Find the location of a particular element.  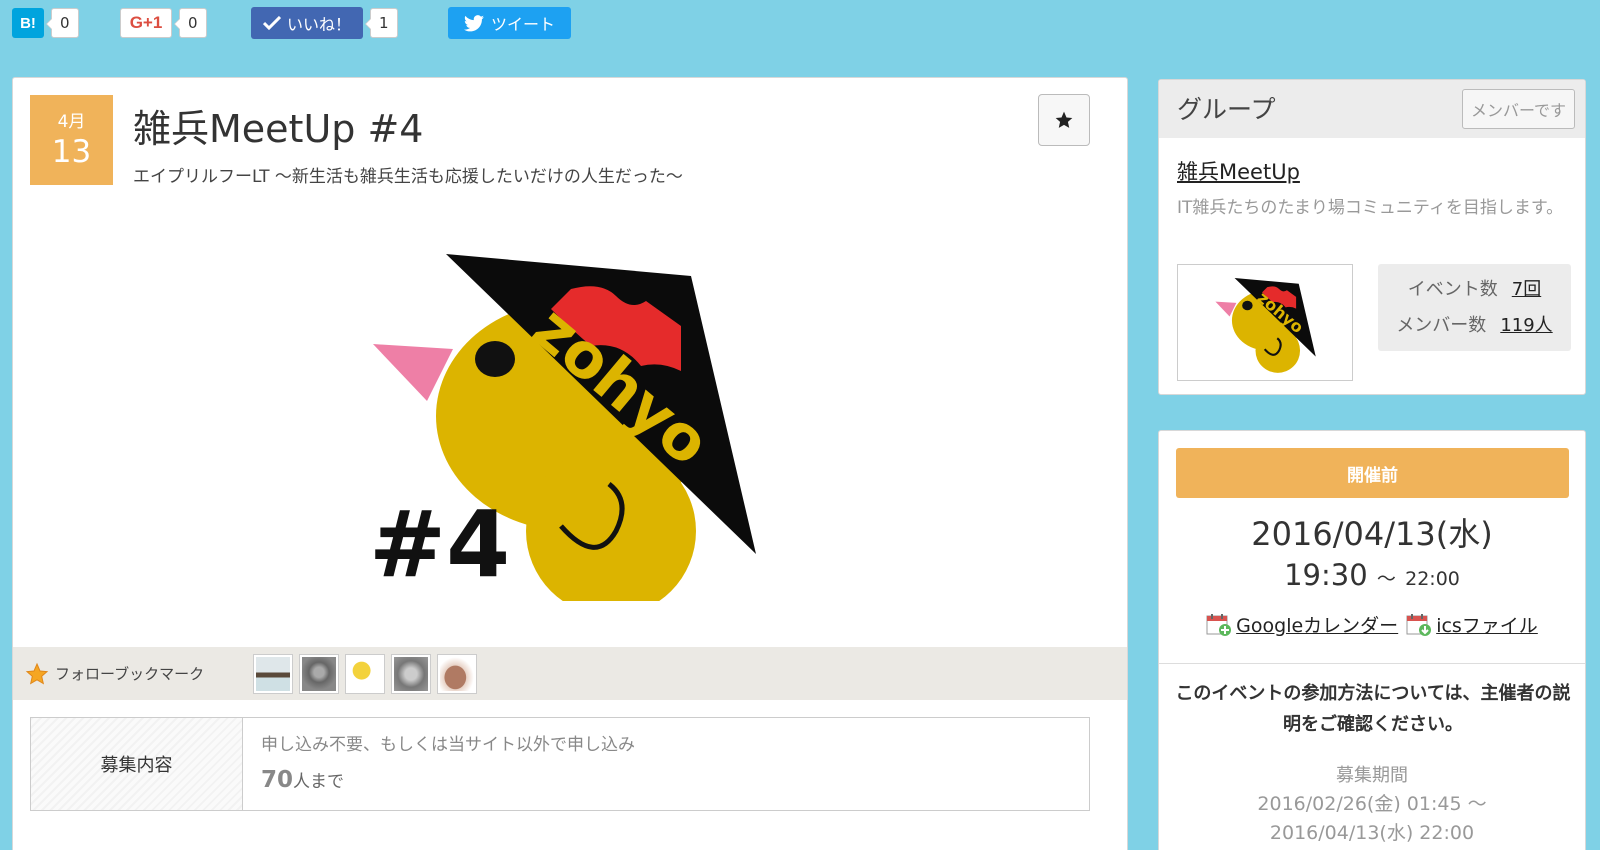

recruit-period-start: 2016/02/26(金) 01:45 〜 is located at coordinates (1372, 804).